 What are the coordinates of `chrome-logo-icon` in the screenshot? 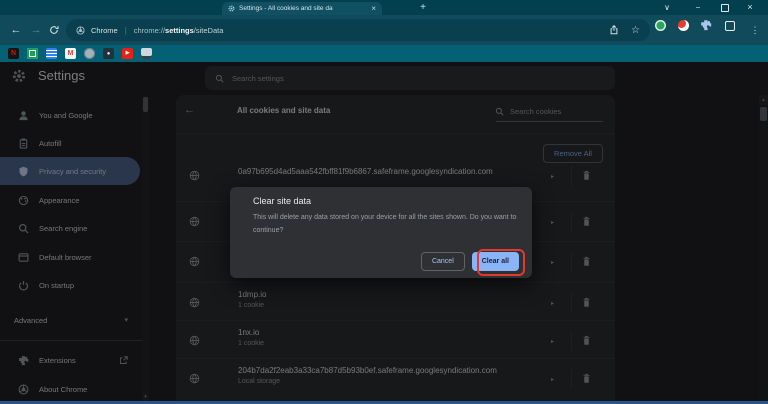 It's located at (80, 30).